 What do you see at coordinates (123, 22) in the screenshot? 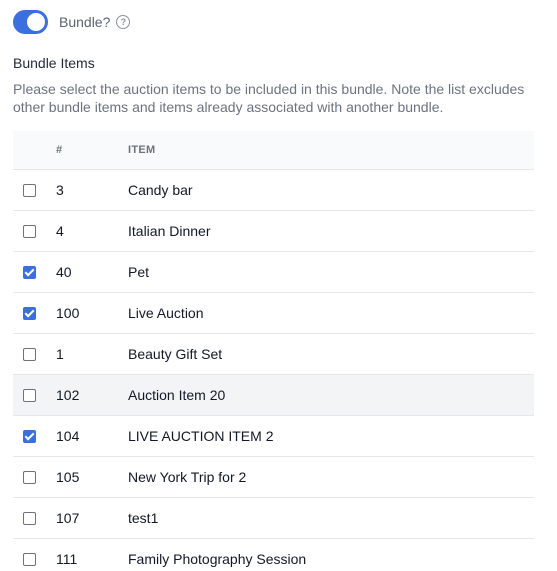
I see `help-icon: ?` at bounding box center [123, 22].